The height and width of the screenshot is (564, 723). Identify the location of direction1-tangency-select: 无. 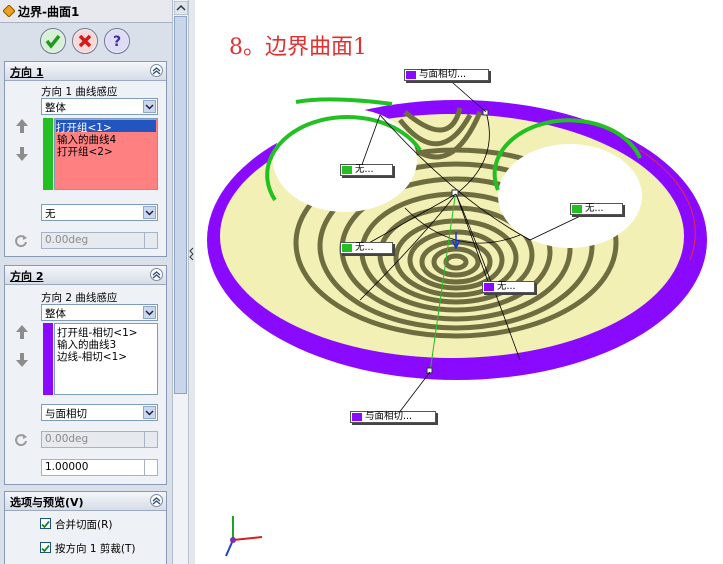
(99, 212).